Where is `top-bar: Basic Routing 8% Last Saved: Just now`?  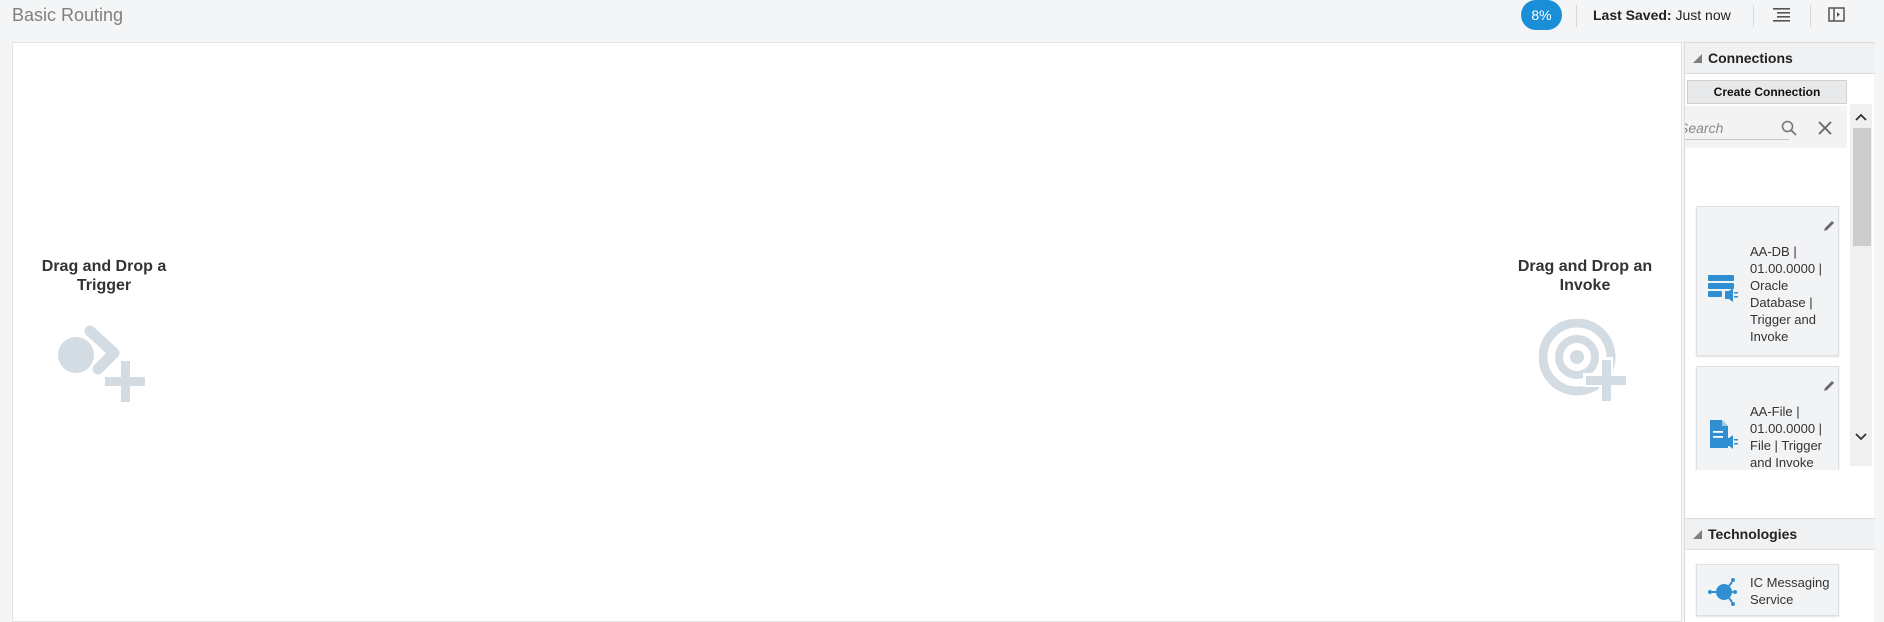 top-bar: Basic Routing 8% Last Saved: Just now is located at coordinates (942, 21).